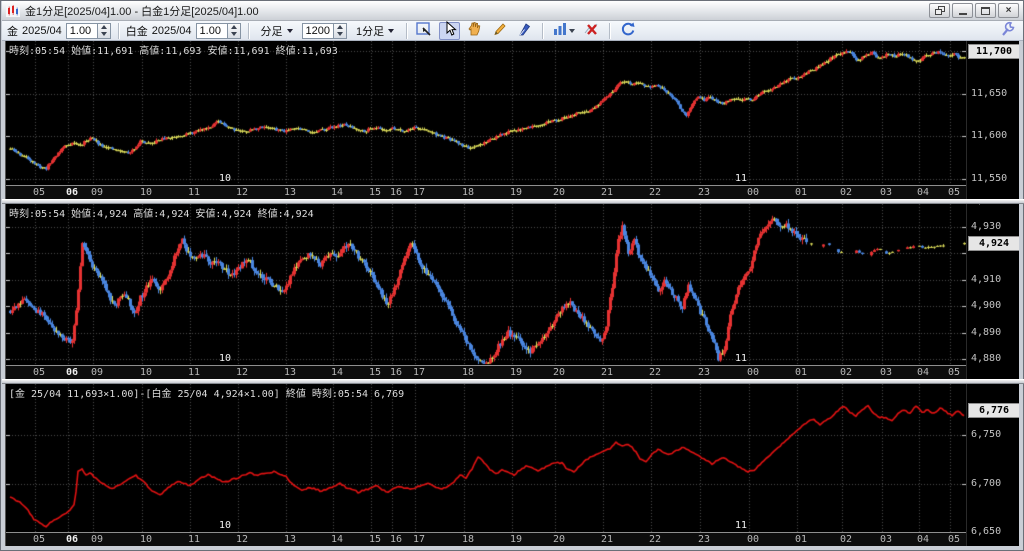 Image resolution: width=1024 pixels, height=551 pixels. What do you see at coordinates (986, 226) in the screenshot?
I see `price-axis-label: 4,930` at bounding box center [986, 226].